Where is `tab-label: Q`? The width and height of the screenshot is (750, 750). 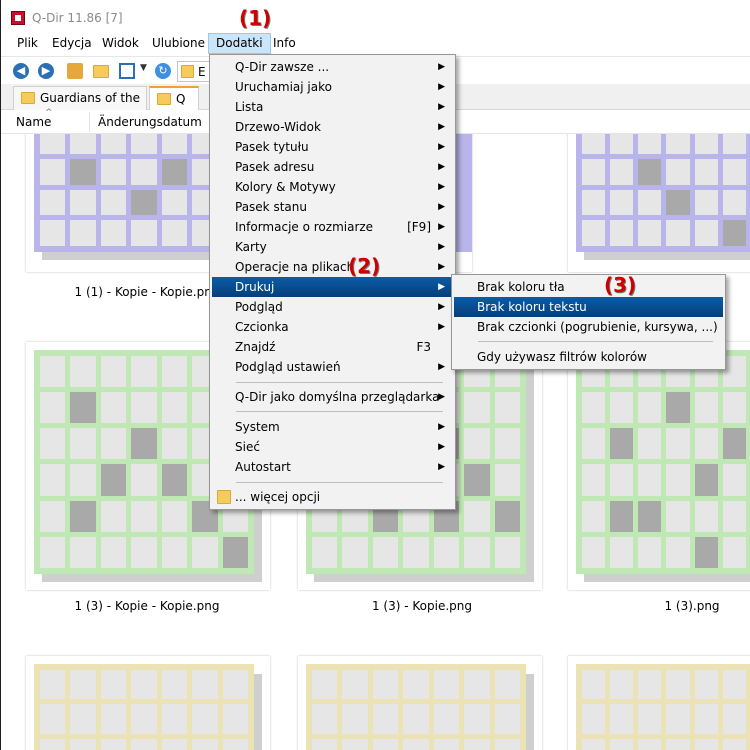
tab-label: Q is located at coordinates (181, 99).